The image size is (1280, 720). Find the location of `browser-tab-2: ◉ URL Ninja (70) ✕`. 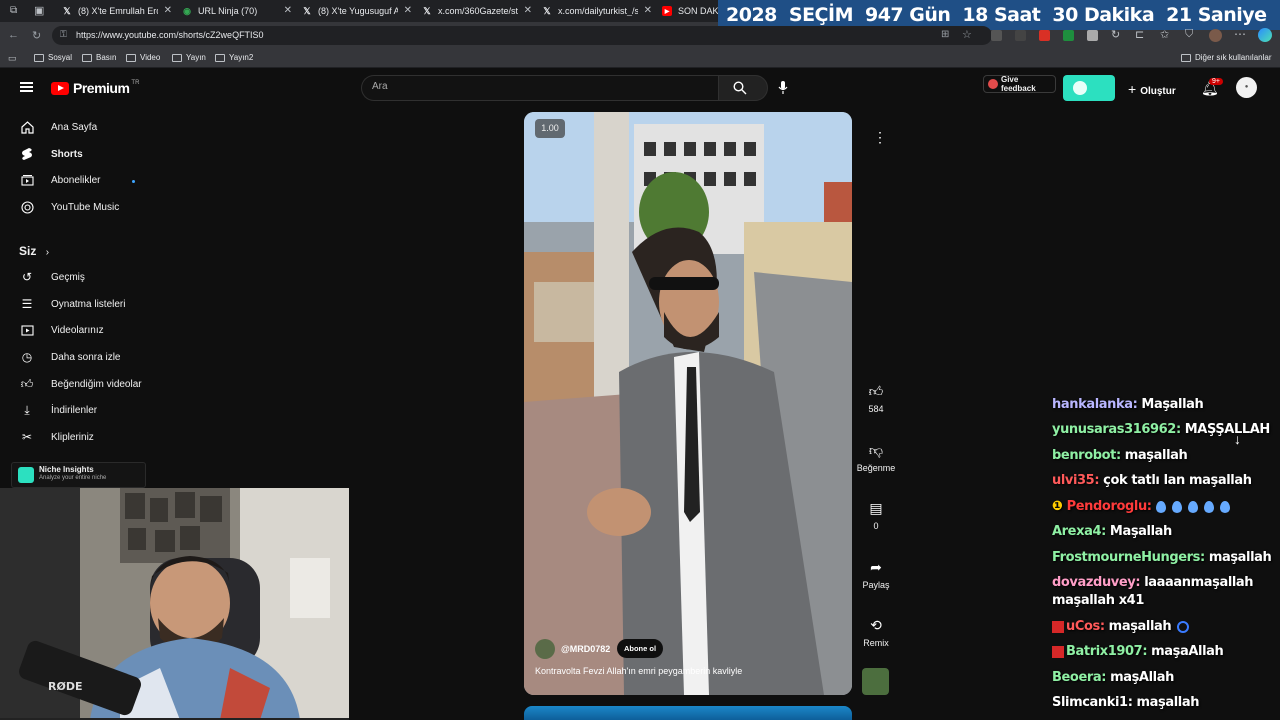

browser-tab-2: ◉ URL Ninja (70) ✕ is located at coordinates (236, 11).